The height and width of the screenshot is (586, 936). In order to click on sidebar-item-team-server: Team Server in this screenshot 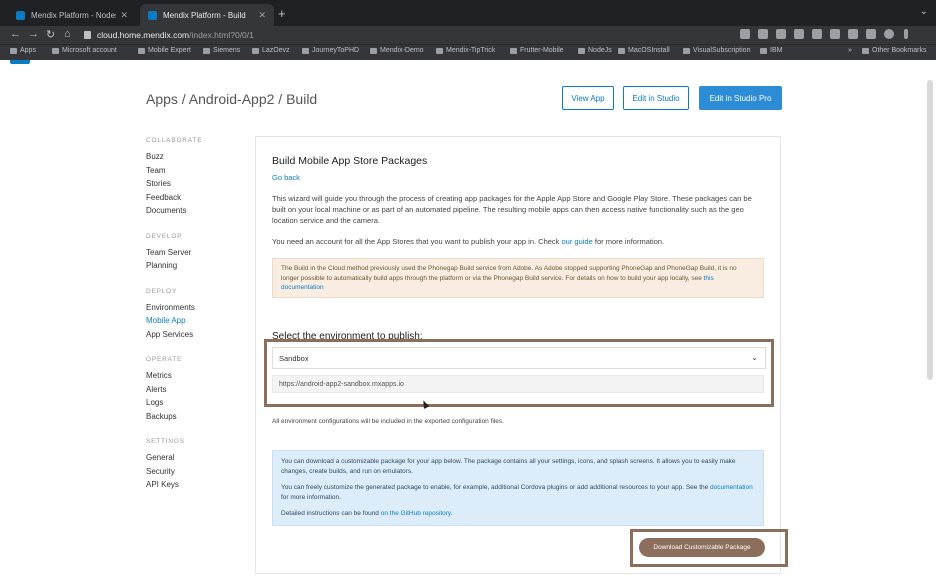, I will do `click(196, 253)`.